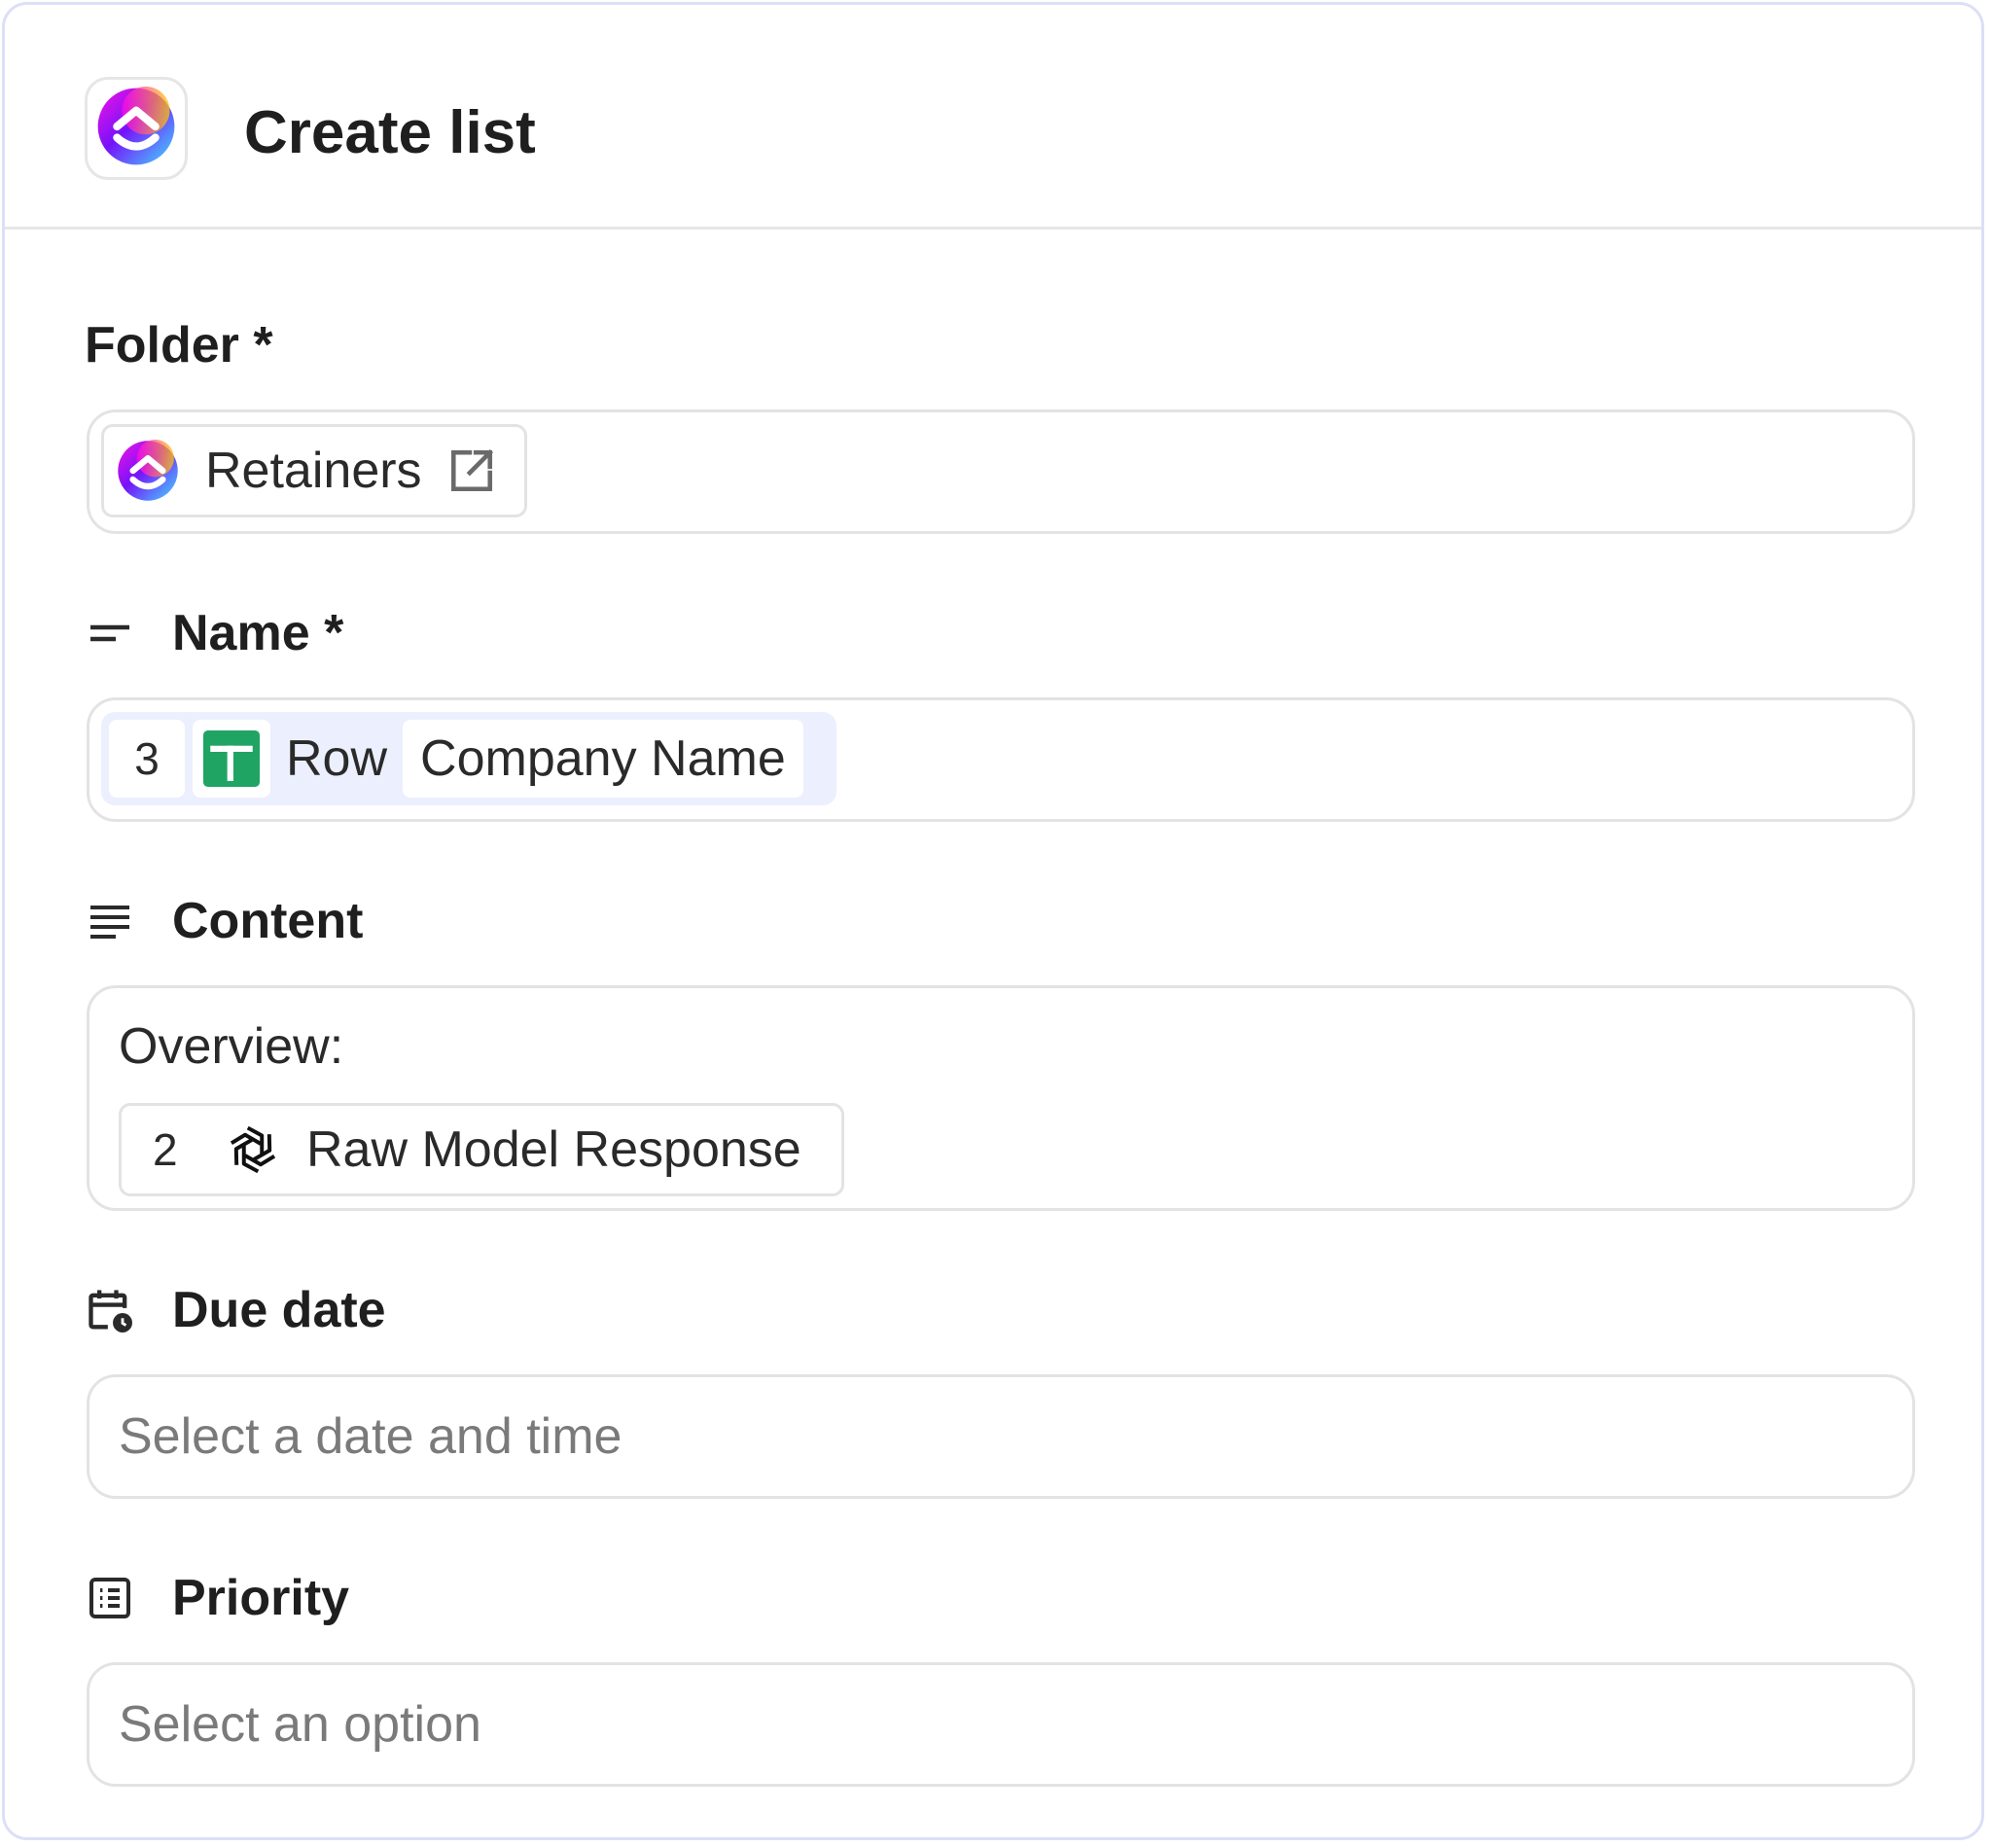 The height and width of the screenshot is (1848, 1992). Describe the element at coordinates (1001, 760) in the screenshot. I see `name-field: 3 Row Company Name` at that location.